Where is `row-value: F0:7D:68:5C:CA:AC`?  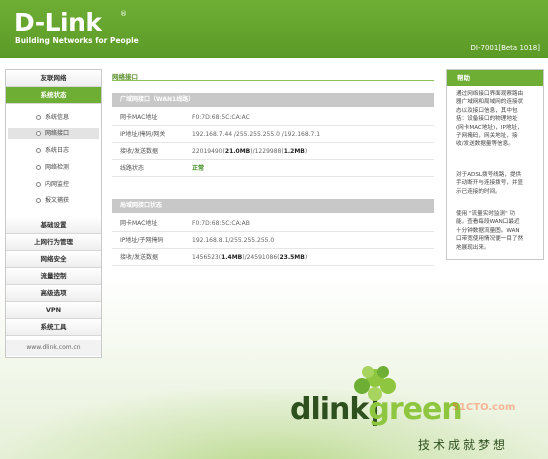
row-value: F0:7D:68:5C:CA:AC is located at coordinates (221, 117).